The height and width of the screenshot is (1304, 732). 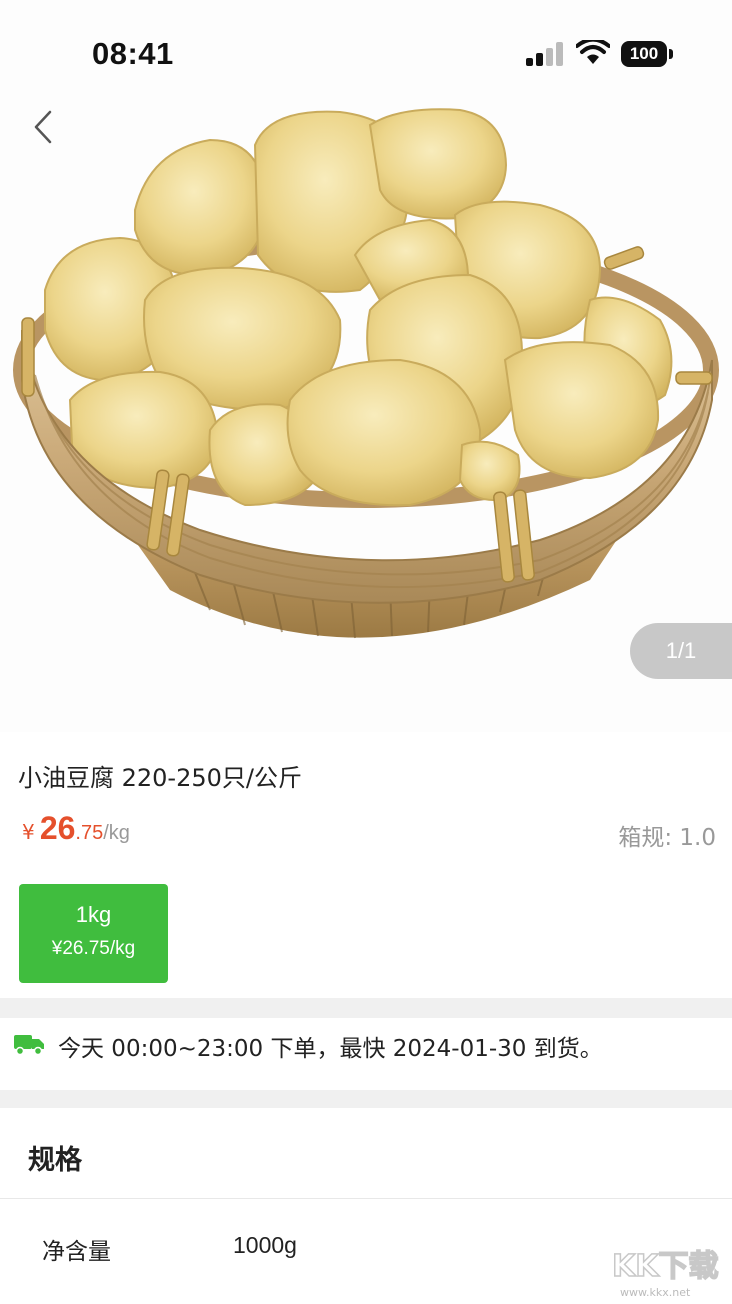 What do you see at coordinates (93, 933) in the screenshot?
I see `sku-option-1kg: 1kg ¥26.75/kg` at bounding box center [93, 933].